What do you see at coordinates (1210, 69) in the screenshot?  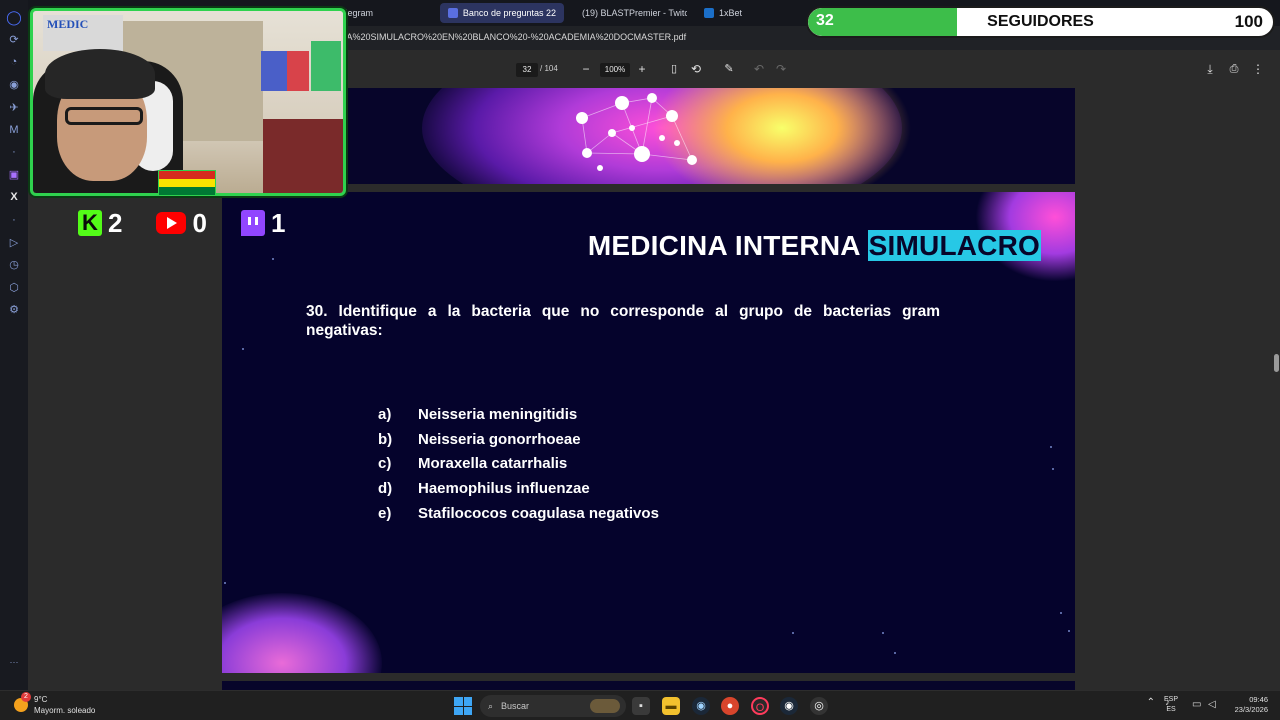 I see `download-icon: ⤓` at bounding box center [1210, 69].